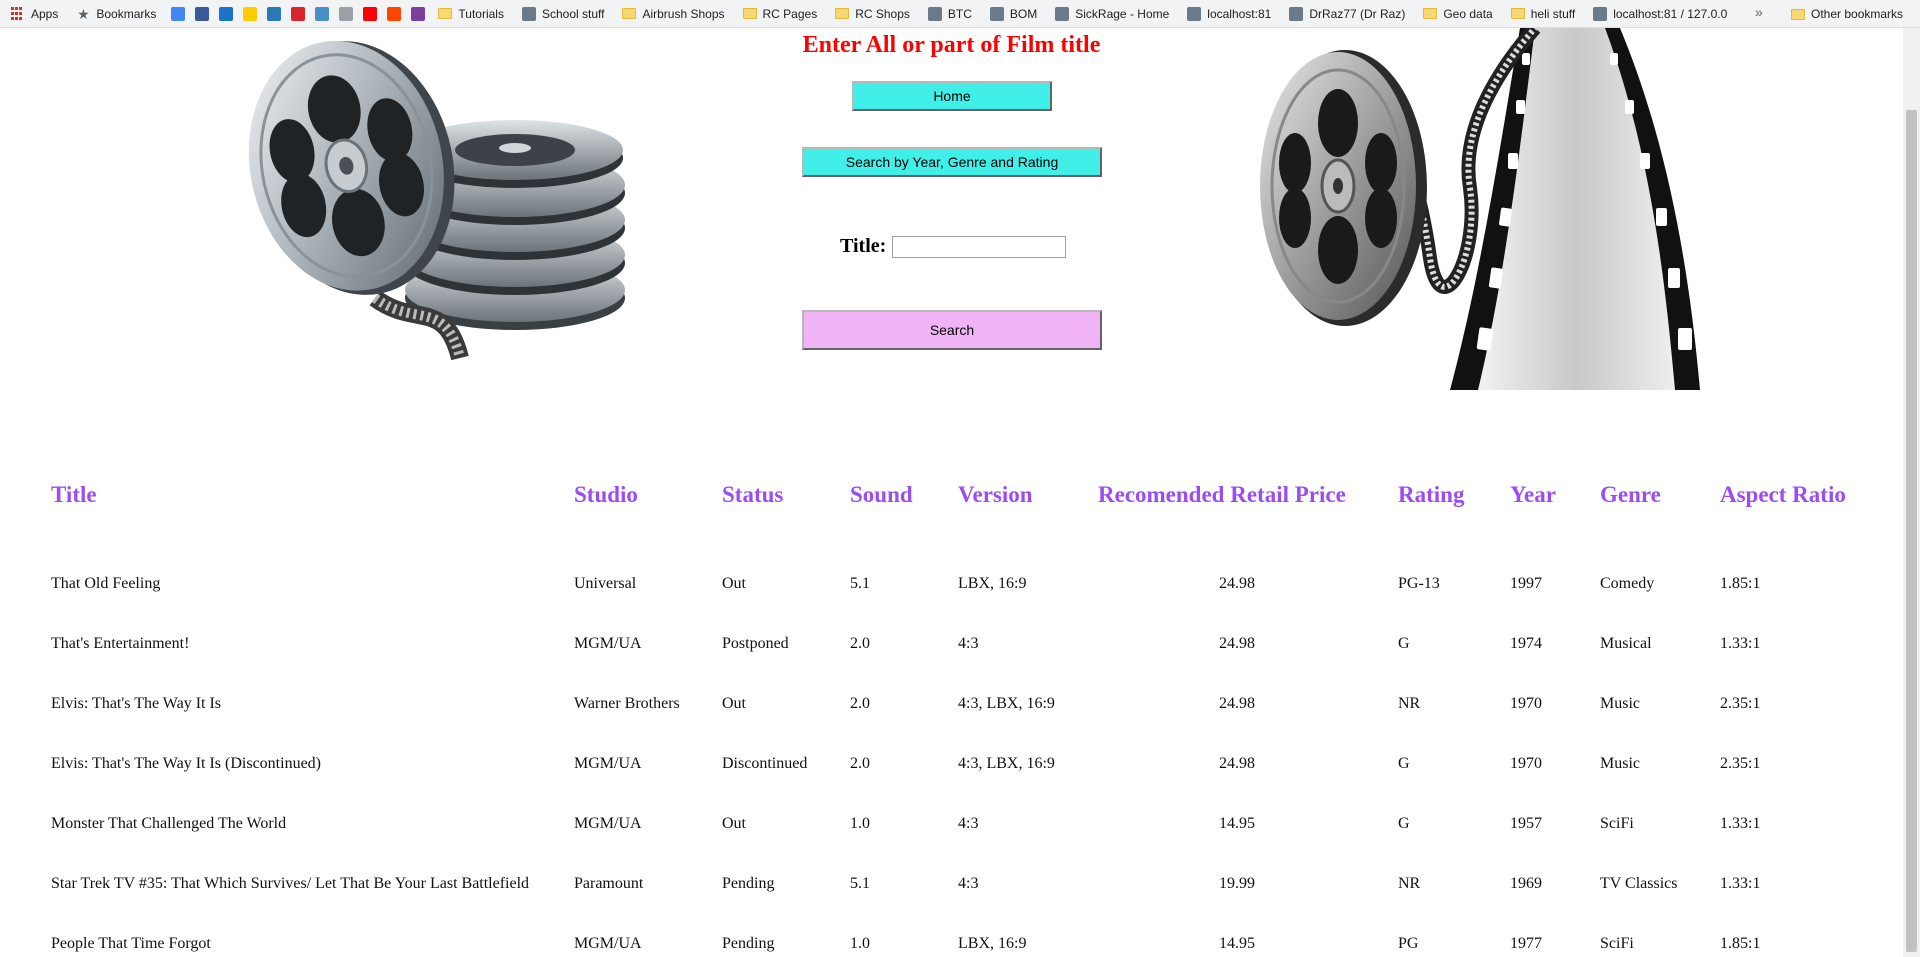 This screenshot has width=1920, height=957. Describe the element at coordinates (790, 13) in the screenshot. I see `bookmark-label: RC Pages` at that location.